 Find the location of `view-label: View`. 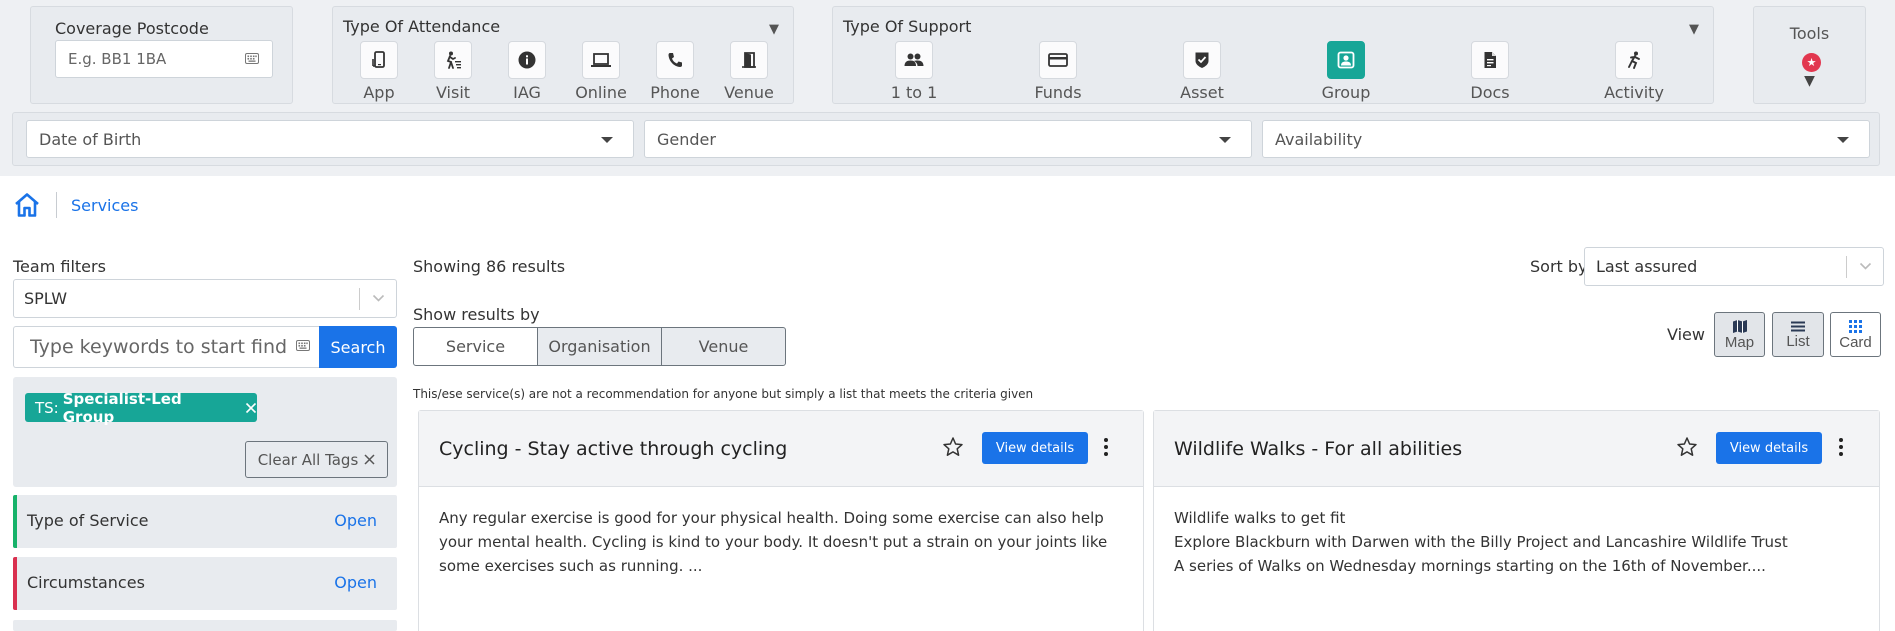

view-label: View is located at coordinates (1686, 334).